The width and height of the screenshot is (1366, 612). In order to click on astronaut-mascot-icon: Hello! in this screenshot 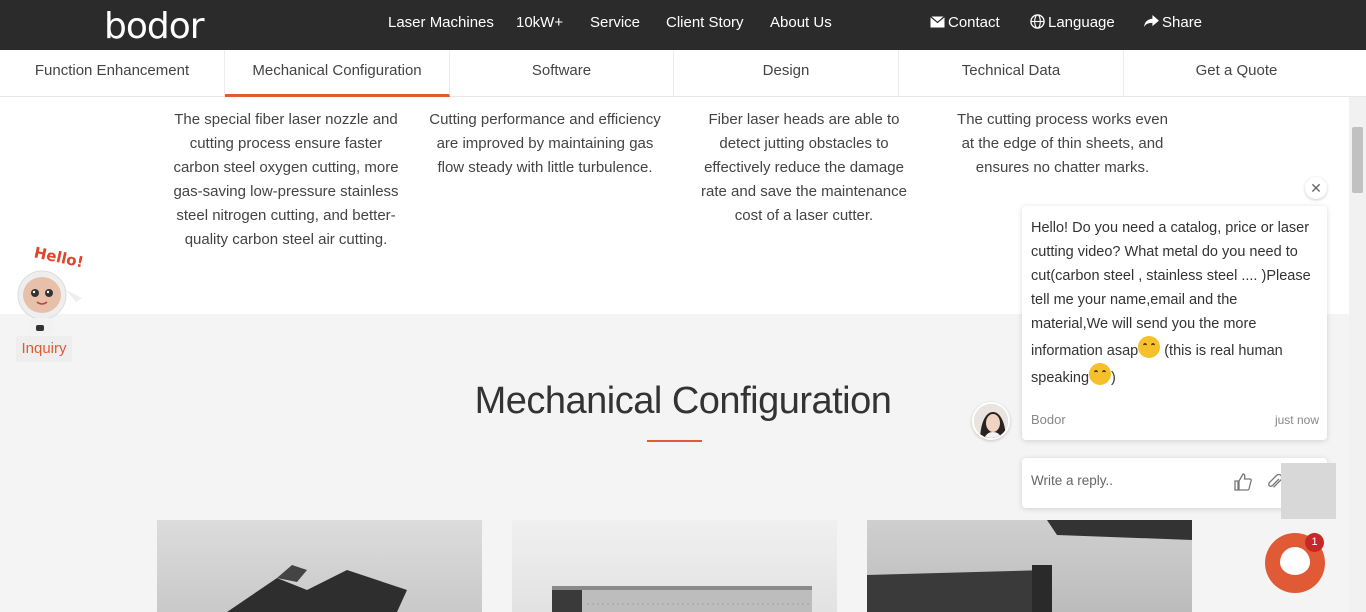, I will do `click(51, 288)`.